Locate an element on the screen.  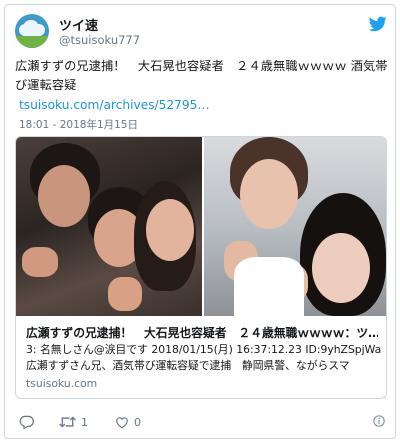
avatar is located at coordinates (32, 31).